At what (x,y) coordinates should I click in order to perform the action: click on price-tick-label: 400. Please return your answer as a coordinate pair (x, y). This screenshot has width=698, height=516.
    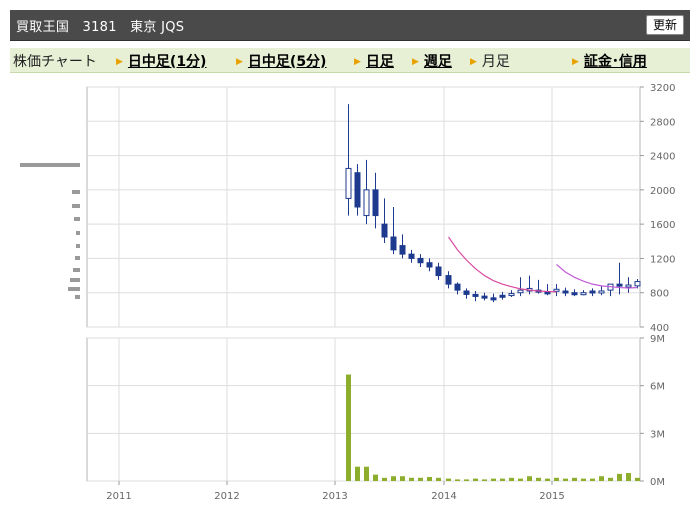
    Looking at the image, I should click on (659, 328).